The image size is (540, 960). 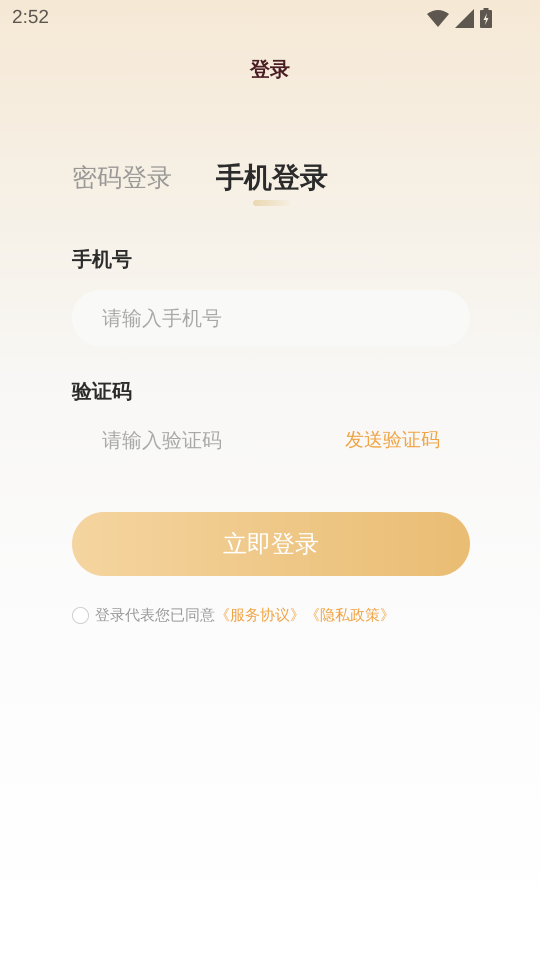 I want to click on login-button: 立即登录, so click(x=271, y=544).